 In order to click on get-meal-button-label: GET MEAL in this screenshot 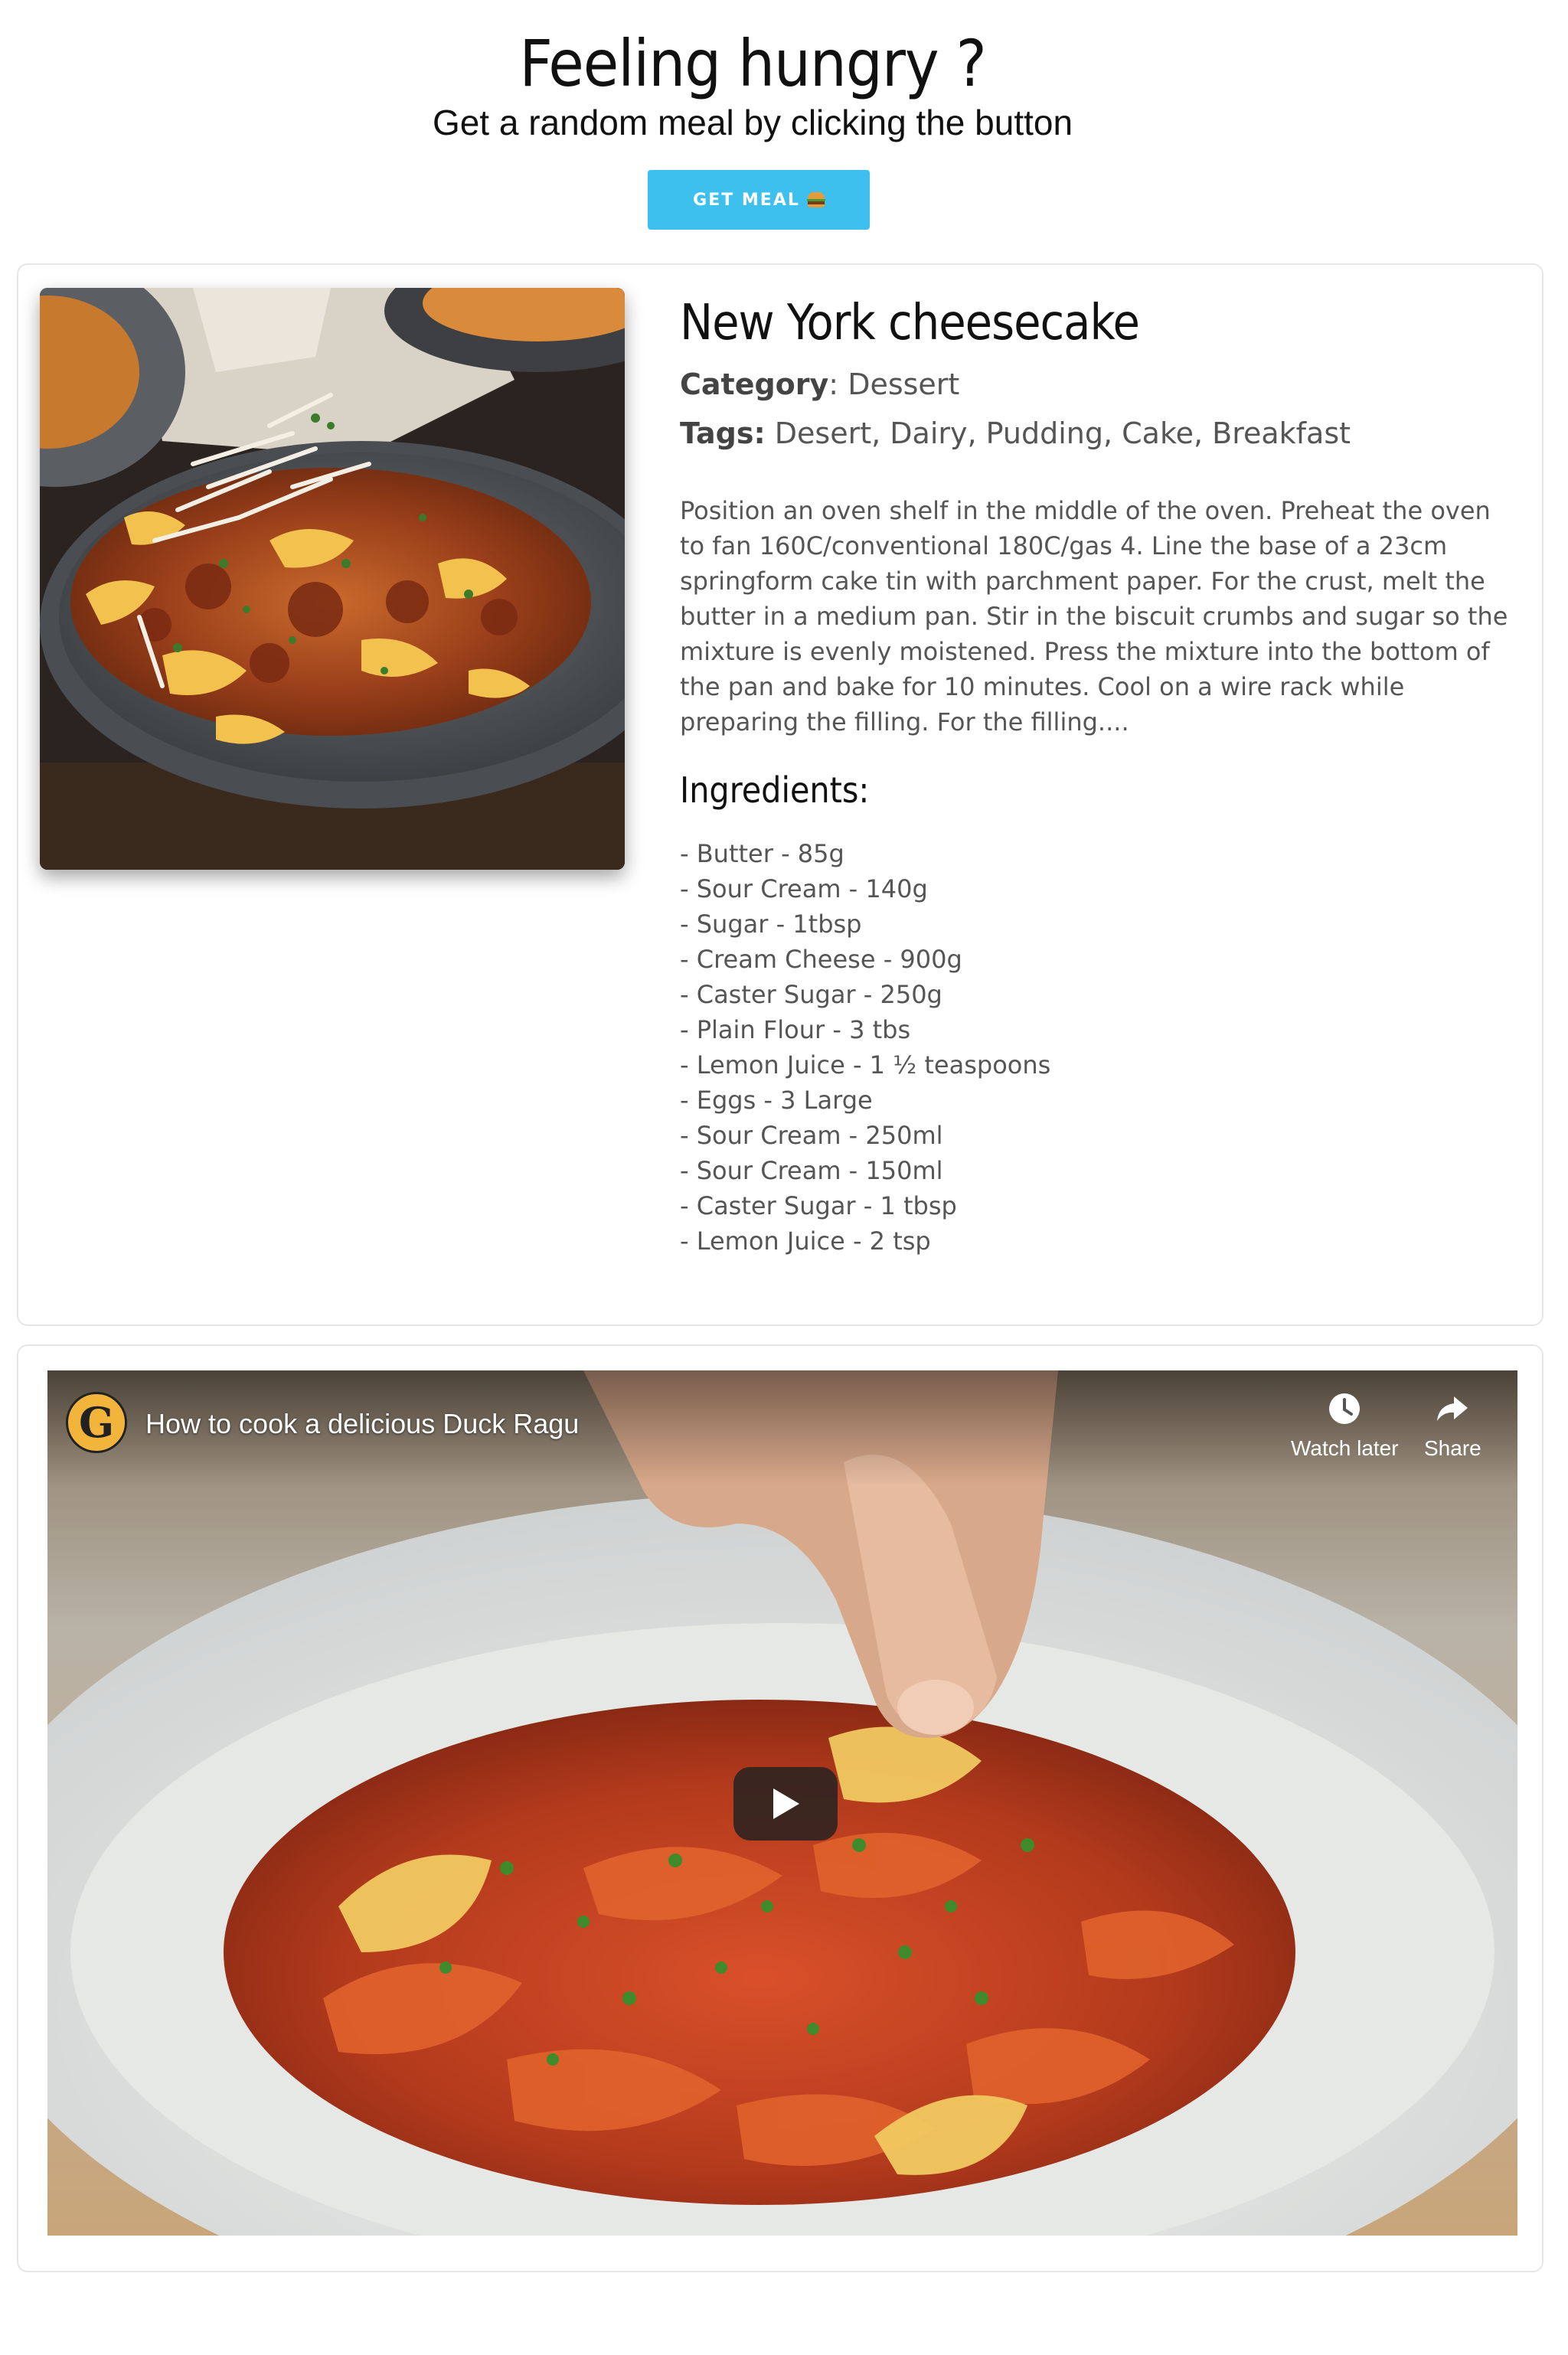, I will do `click(746, 200)`.